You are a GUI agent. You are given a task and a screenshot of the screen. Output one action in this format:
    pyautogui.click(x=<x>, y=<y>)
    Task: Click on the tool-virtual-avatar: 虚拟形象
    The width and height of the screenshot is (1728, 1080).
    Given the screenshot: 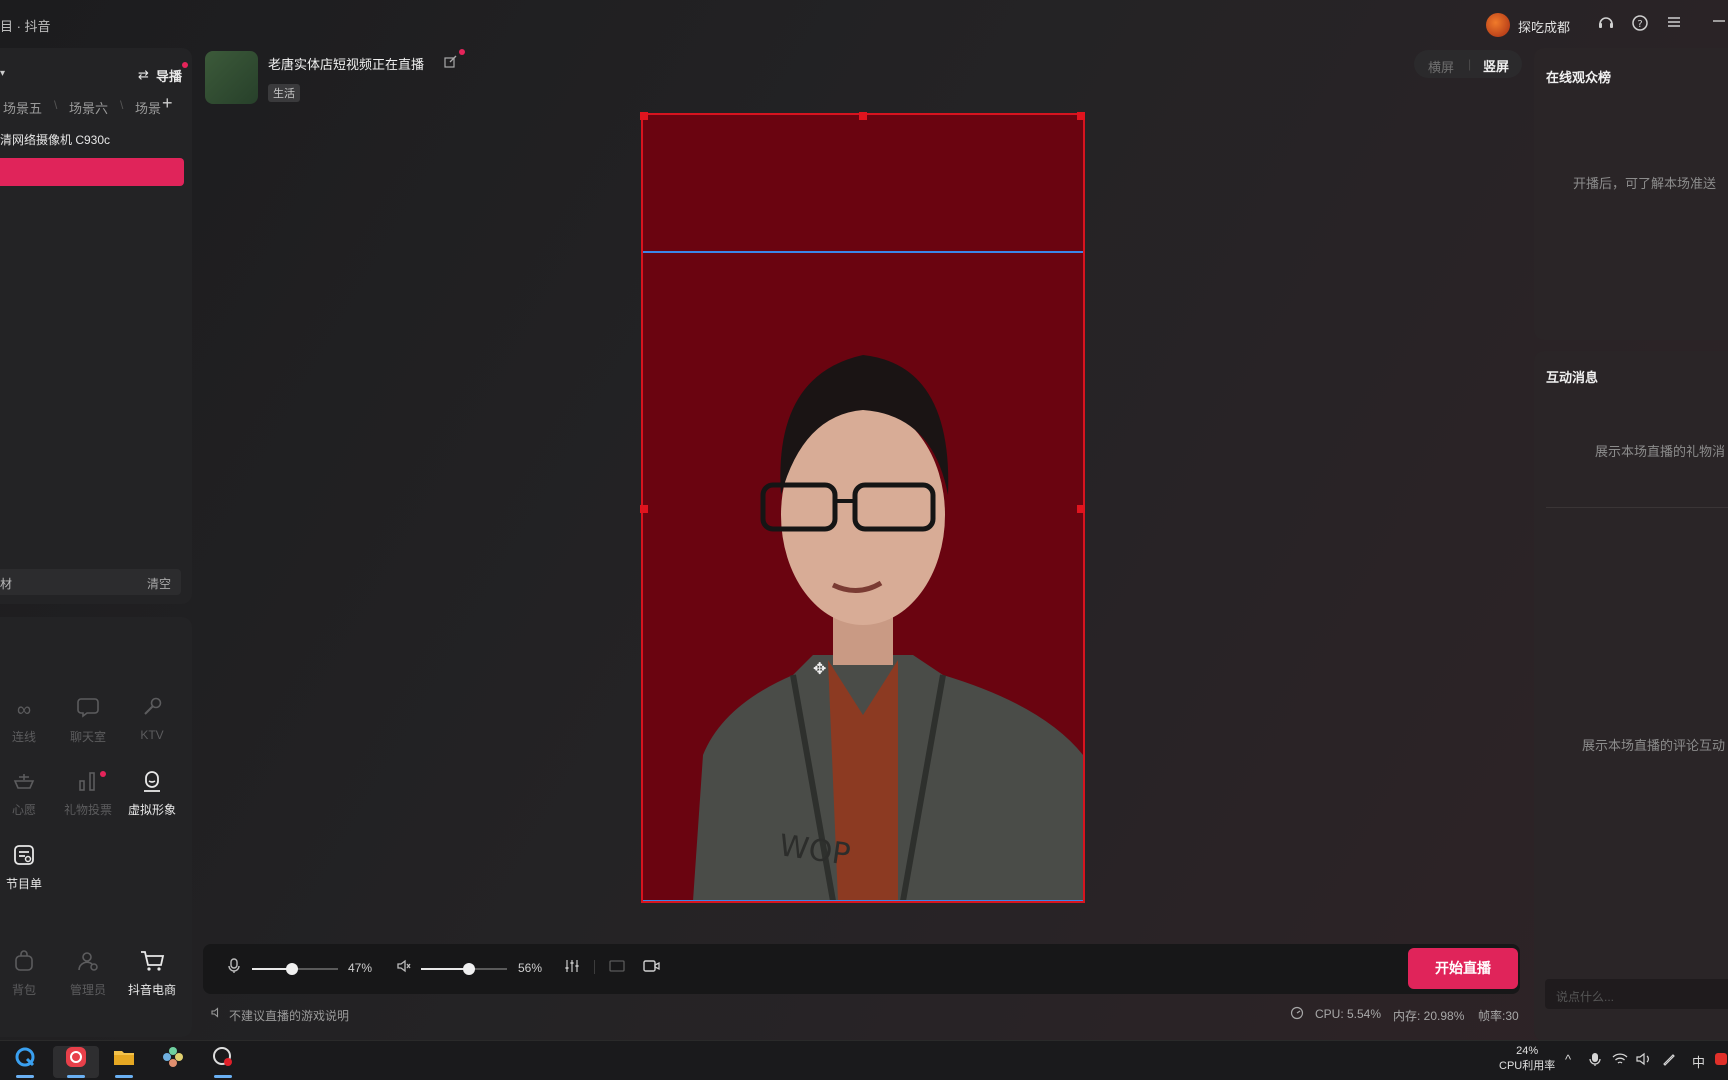 What is the action you would take?
    pyautogui.click(x=152, y=793)
    